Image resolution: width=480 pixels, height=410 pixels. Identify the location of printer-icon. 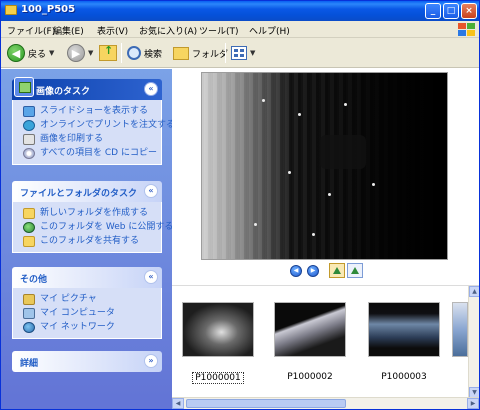
(29, 139).